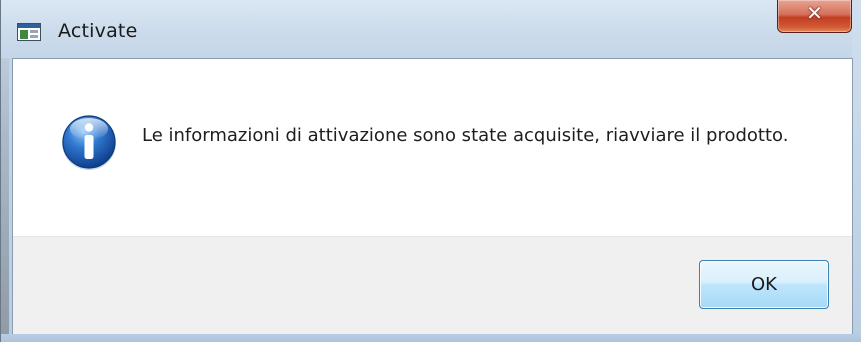  Describe the element at coordinates (856, 171) in the screenshot. I see `window-right-frame` at that location.